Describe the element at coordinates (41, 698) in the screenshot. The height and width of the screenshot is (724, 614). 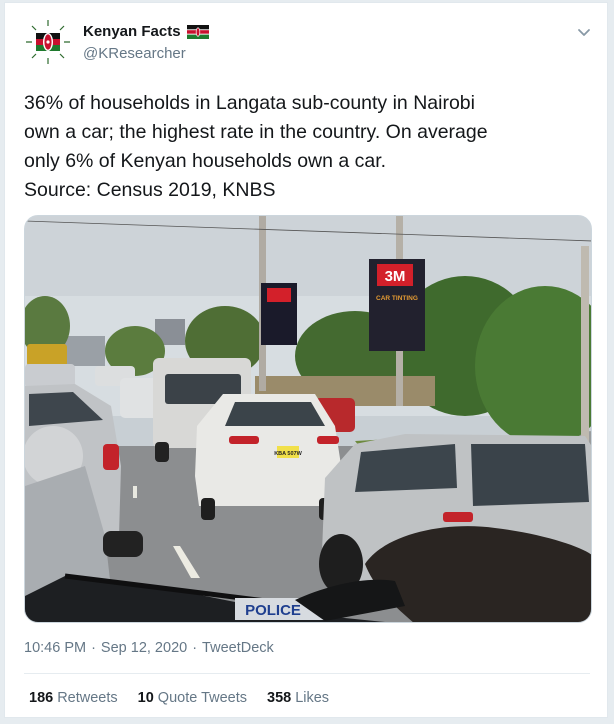
I see `retweets-count: 186` at that location.